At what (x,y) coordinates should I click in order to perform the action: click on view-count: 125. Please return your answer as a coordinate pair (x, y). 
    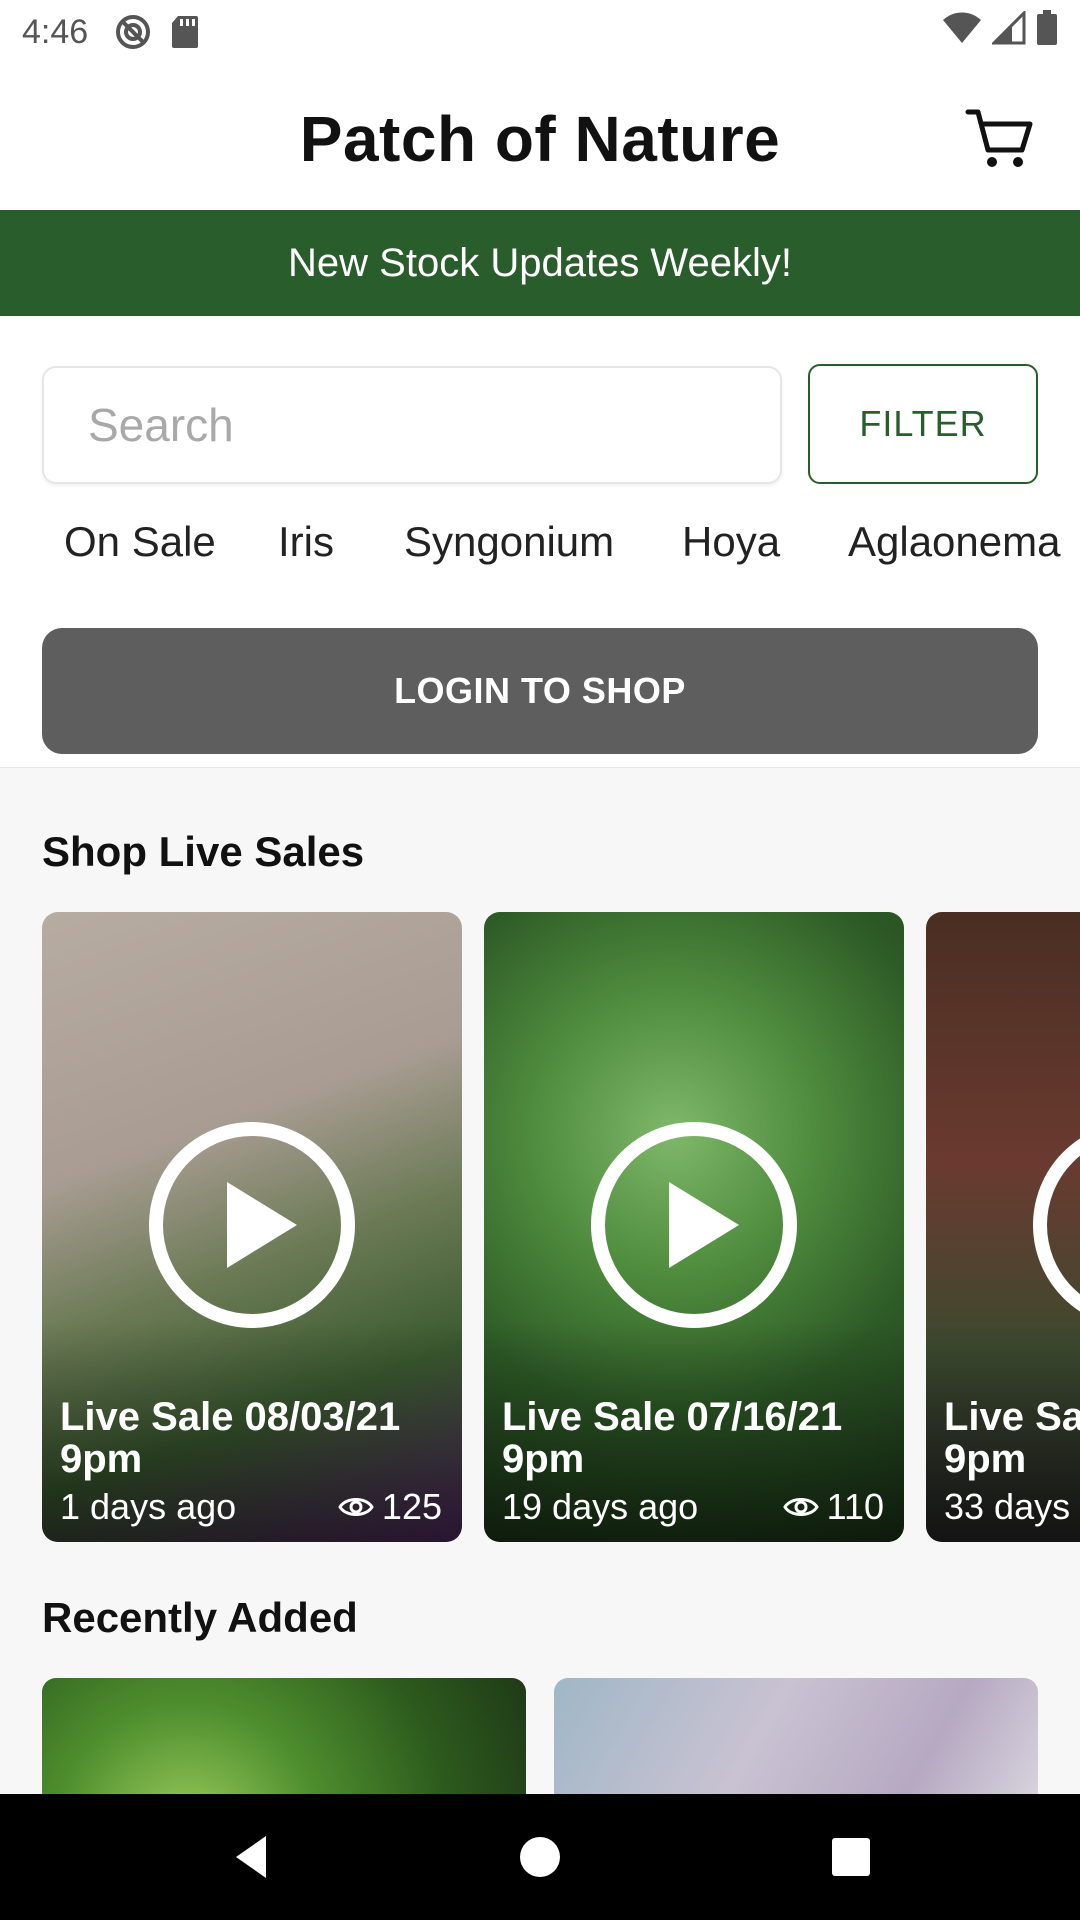
    Looking at the image, I should click on (390, 1507).